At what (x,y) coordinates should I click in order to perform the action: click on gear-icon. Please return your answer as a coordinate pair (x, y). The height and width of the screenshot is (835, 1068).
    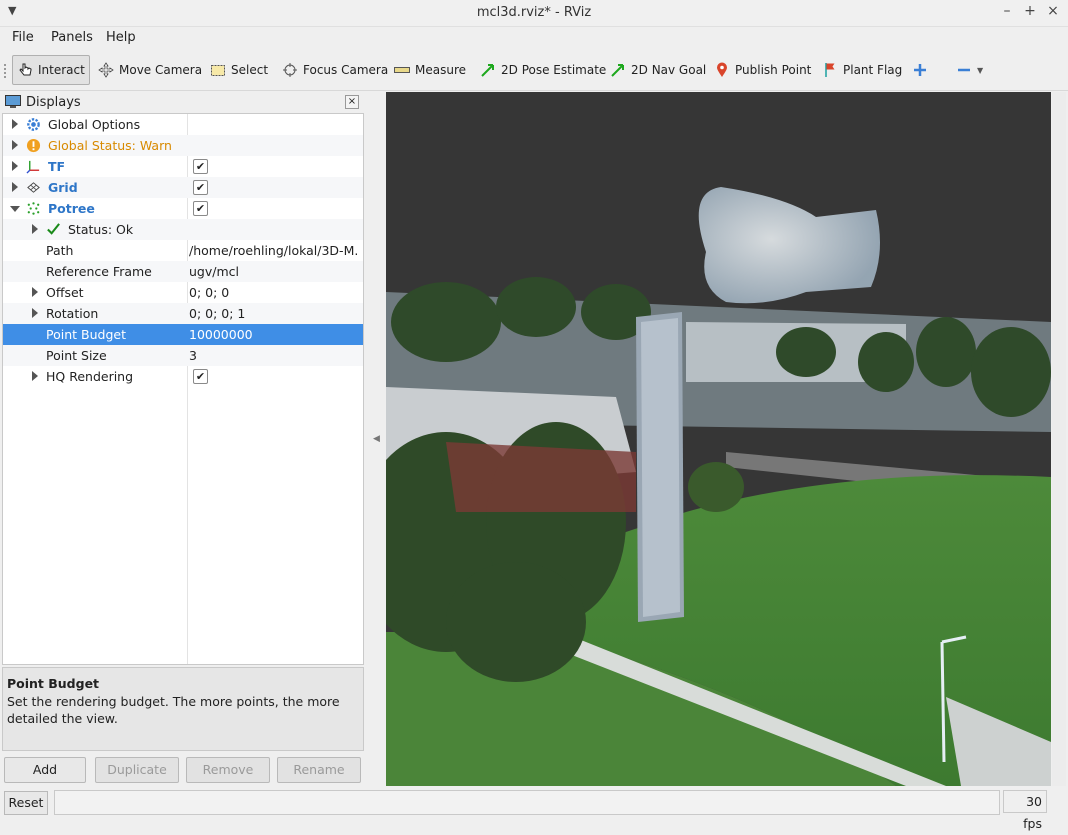
    Looking at the image, I should click on (33, 124).